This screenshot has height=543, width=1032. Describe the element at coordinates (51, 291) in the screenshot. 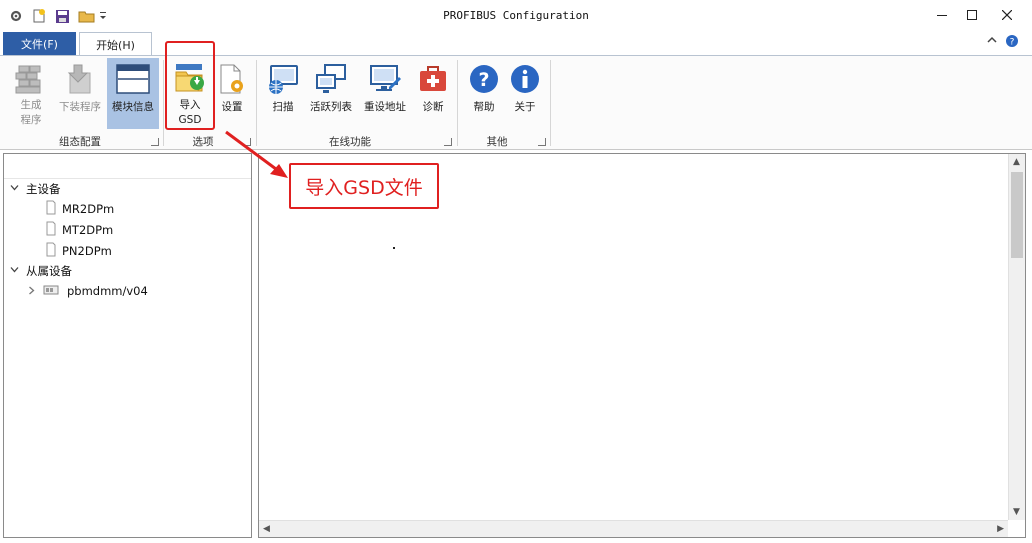

I see `slave-module-icon` at that location.